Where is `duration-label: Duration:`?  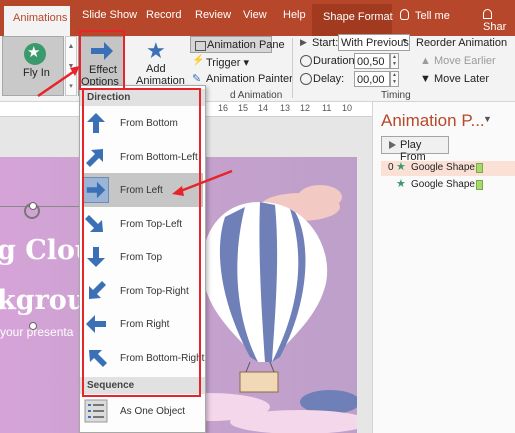
duration-label: Duration: is located at coordinates (329, 61).